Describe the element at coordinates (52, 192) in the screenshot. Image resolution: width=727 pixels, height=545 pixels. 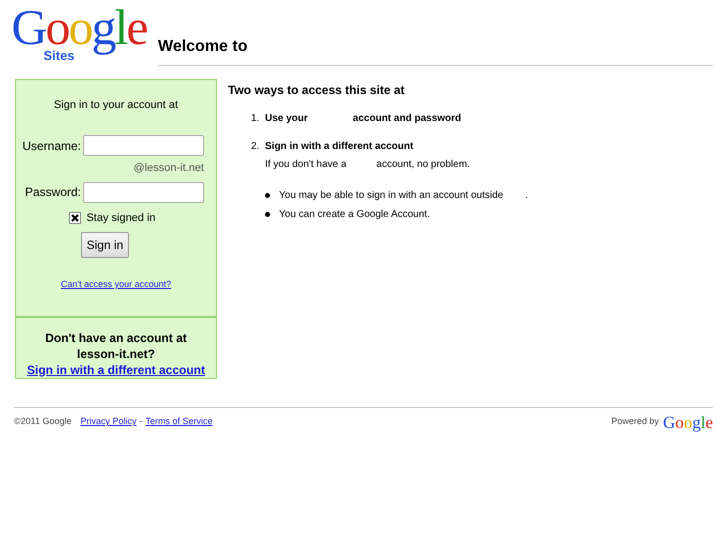
I see `field-label: Password:` at that location.